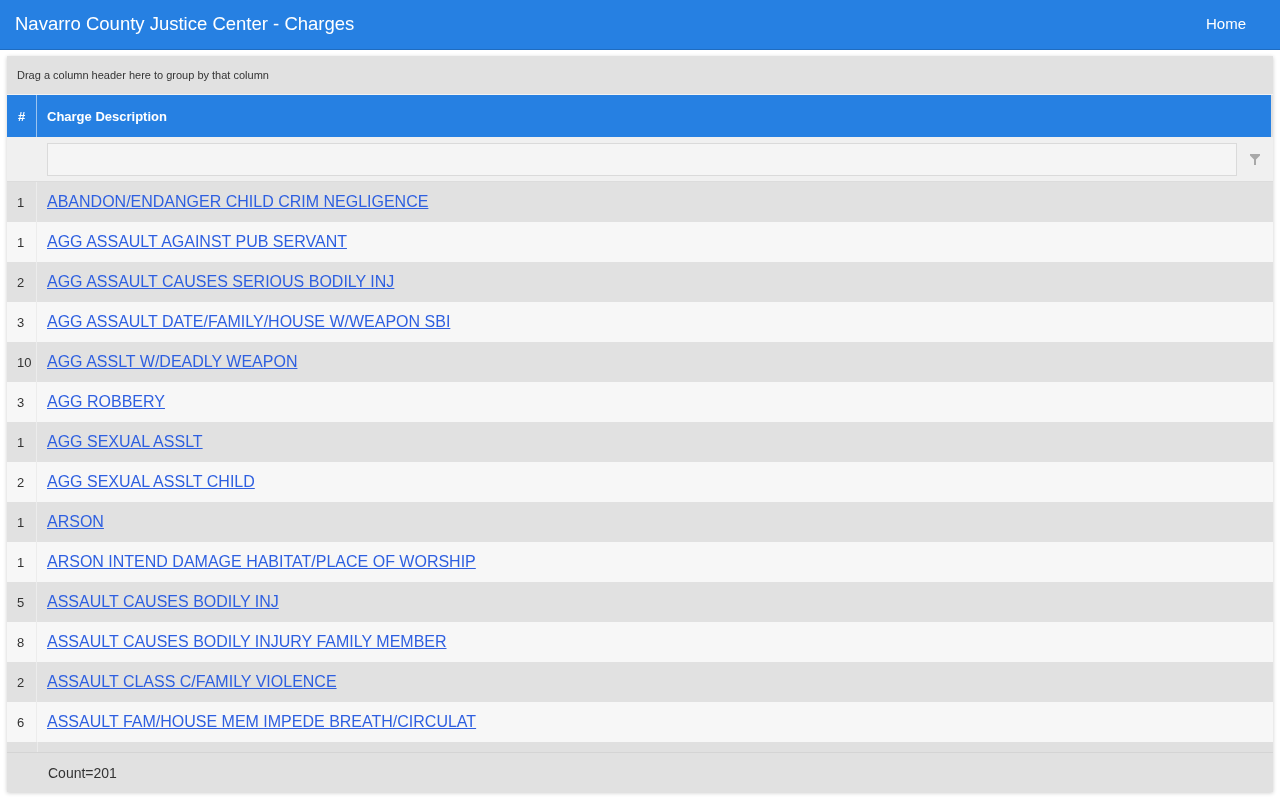  I want to click on charge-link: AGG ASSAULT CAUSES SERIOUS BODILY INJ, so click(221, 282).